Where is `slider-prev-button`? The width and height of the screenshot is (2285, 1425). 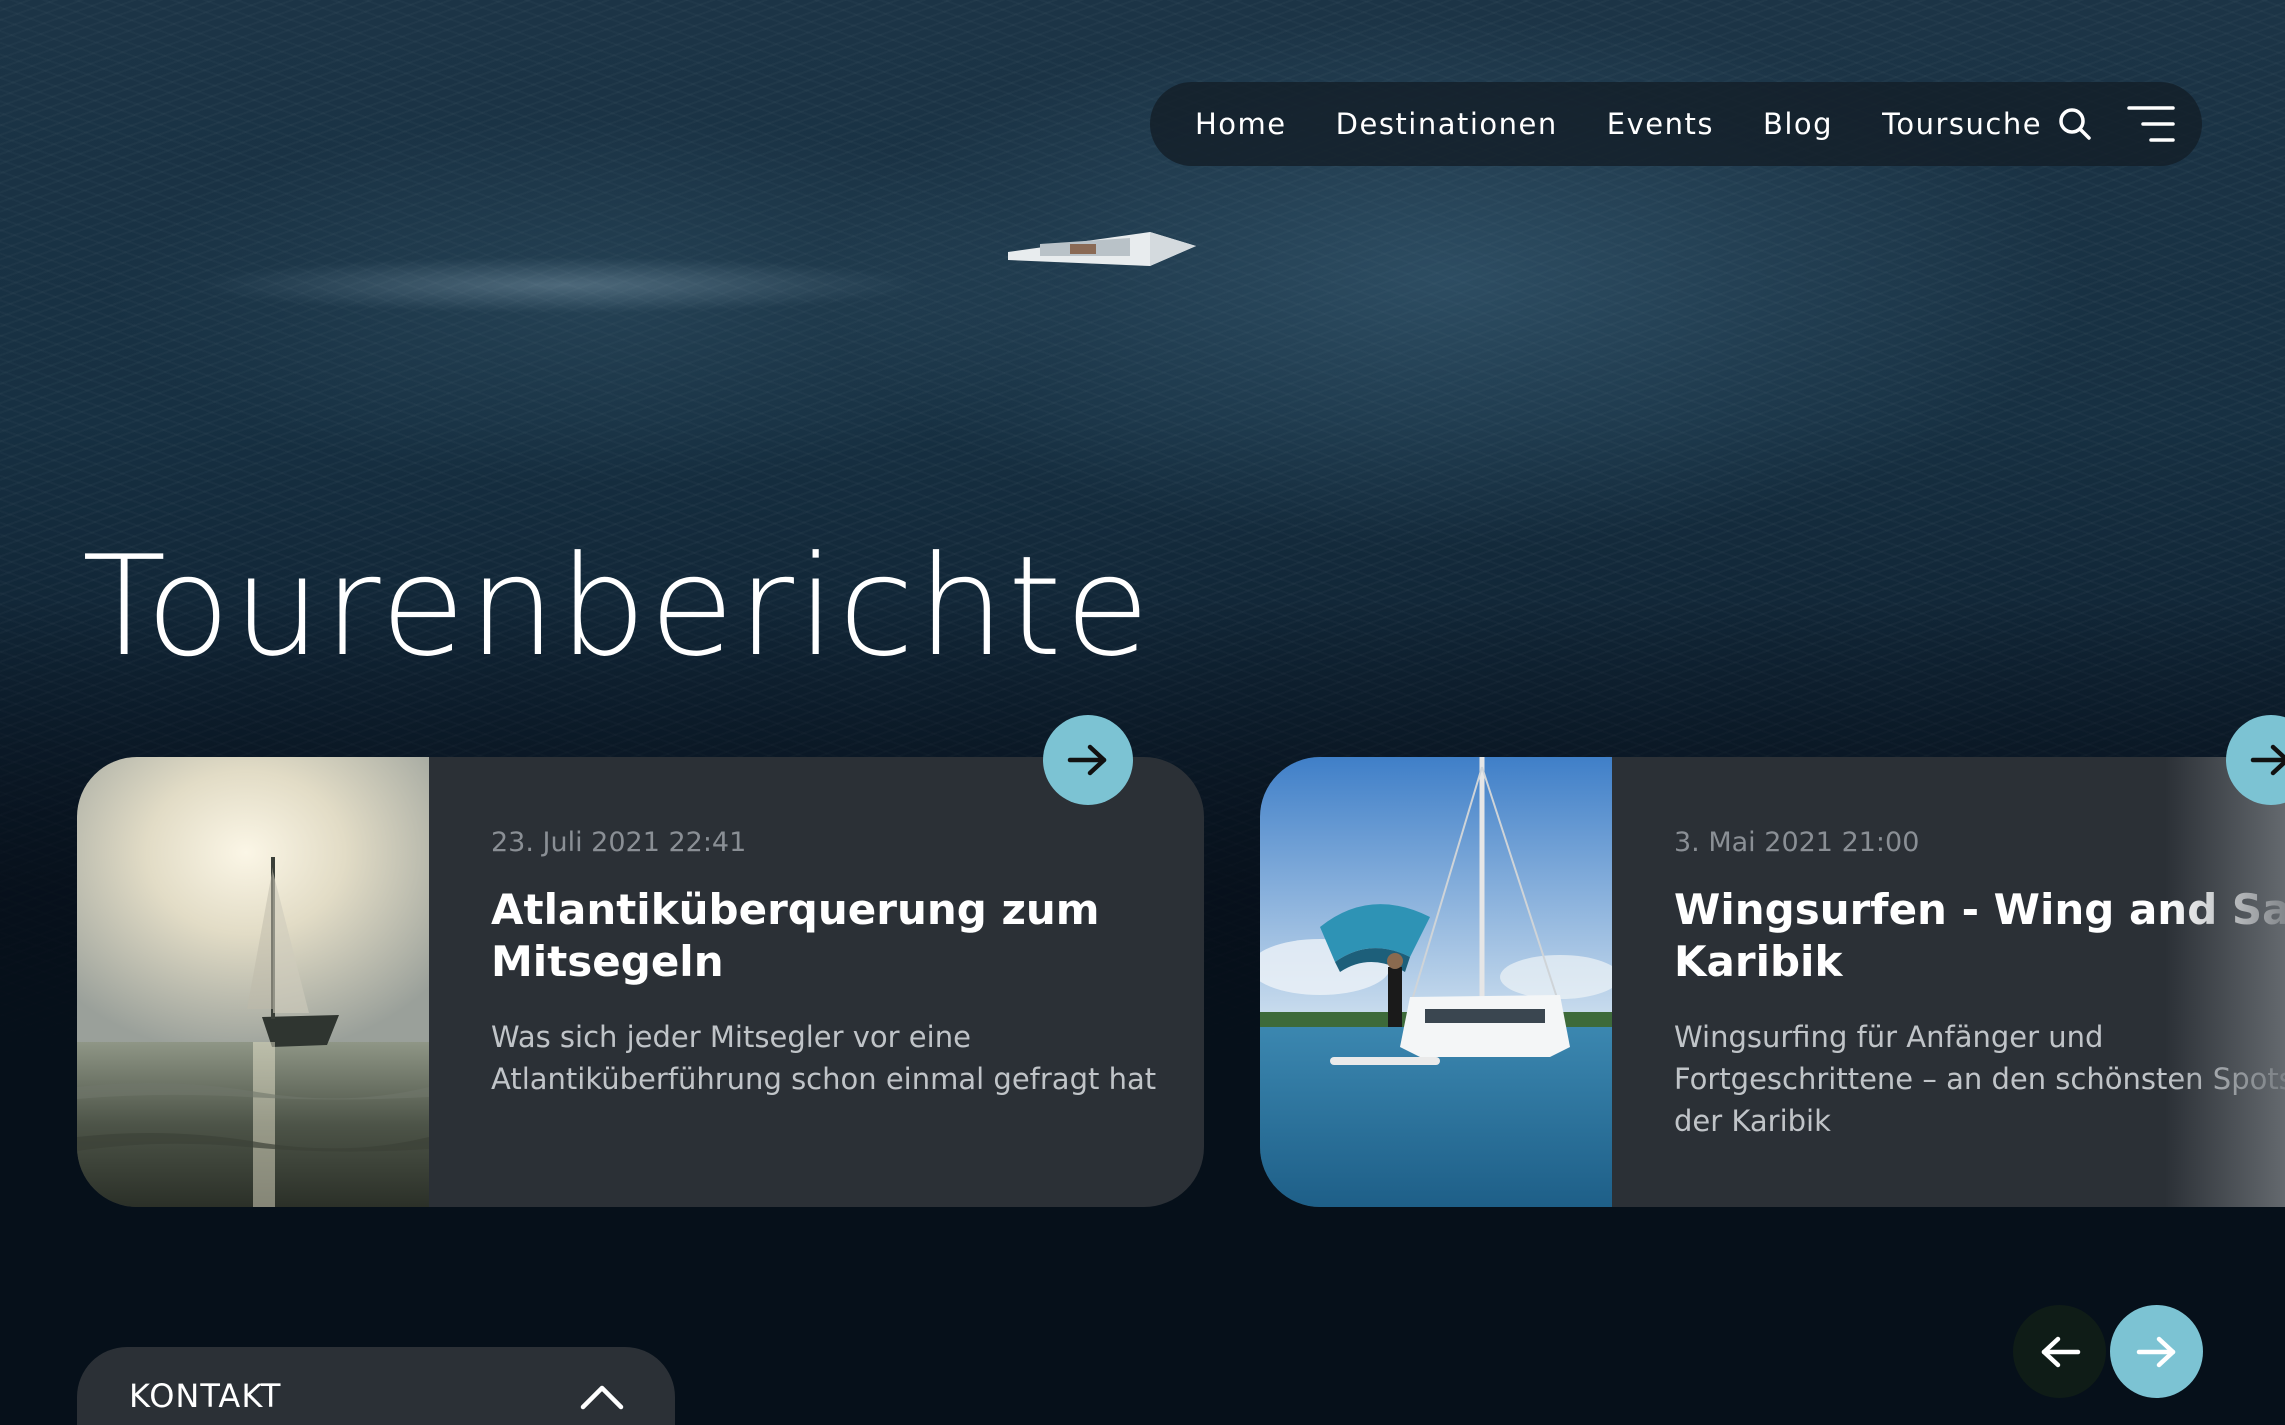
slider-prev-button is located at coordinates (2059, 1351).